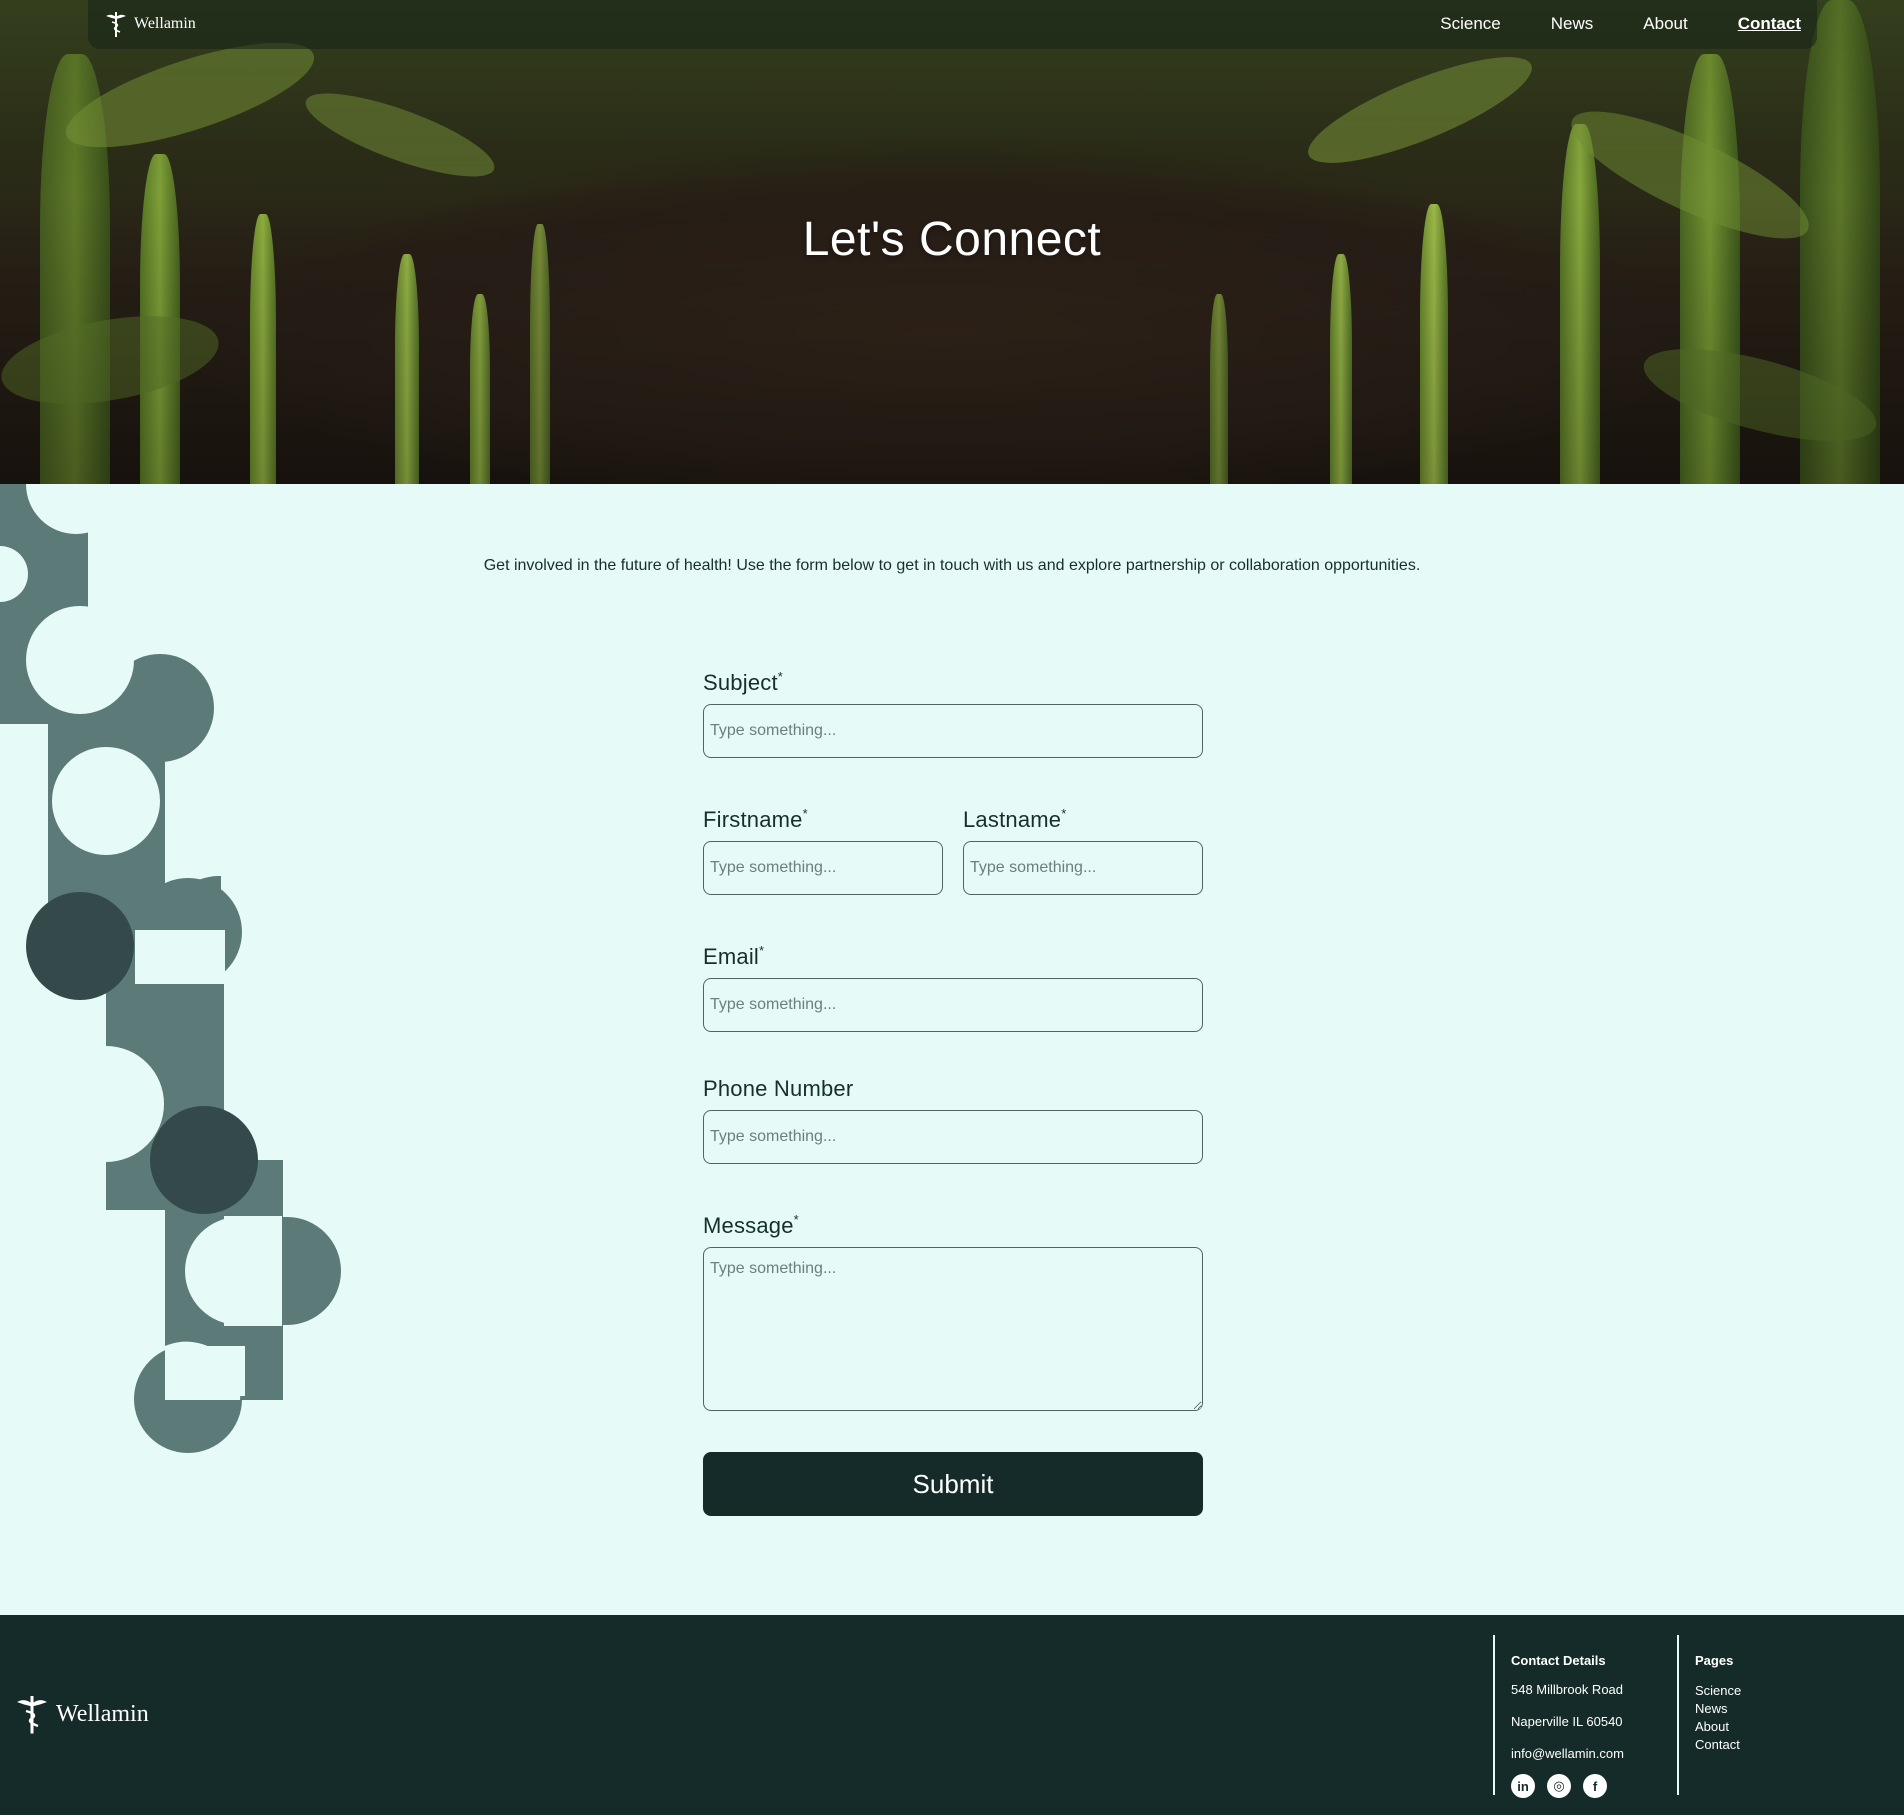  I want to click on contact-email: info@wellamin.com, so click(1594, 1753).